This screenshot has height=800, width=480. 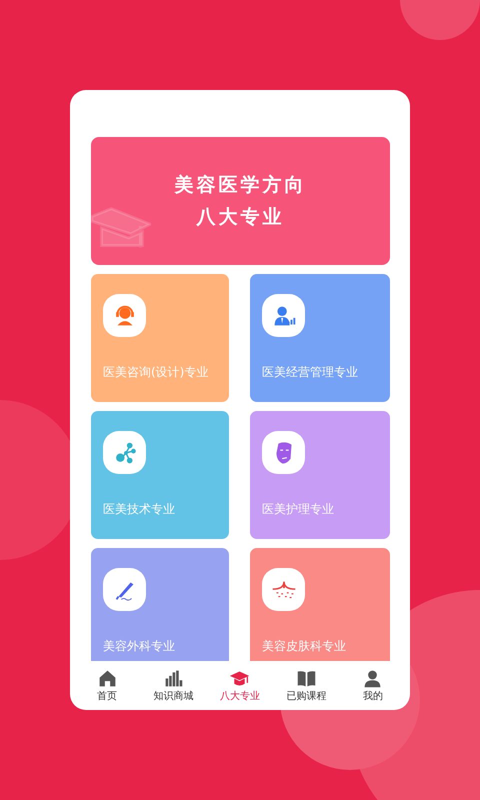 What do you see at coordinates (160, 475) in the screenshot?
I see `major-tile: 医美技术专业` at bounding box center [160, 475].